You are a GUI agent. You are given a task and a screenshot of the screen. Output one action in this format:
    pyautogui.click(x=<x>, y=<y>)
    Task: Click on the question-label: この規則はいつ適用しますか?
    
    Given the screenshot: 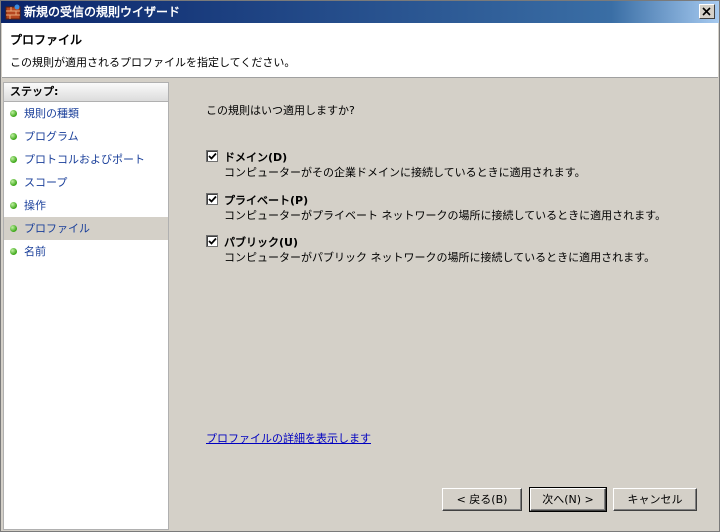 What is the action you would take?
    pyautogui.click(x=280, y=110)
    